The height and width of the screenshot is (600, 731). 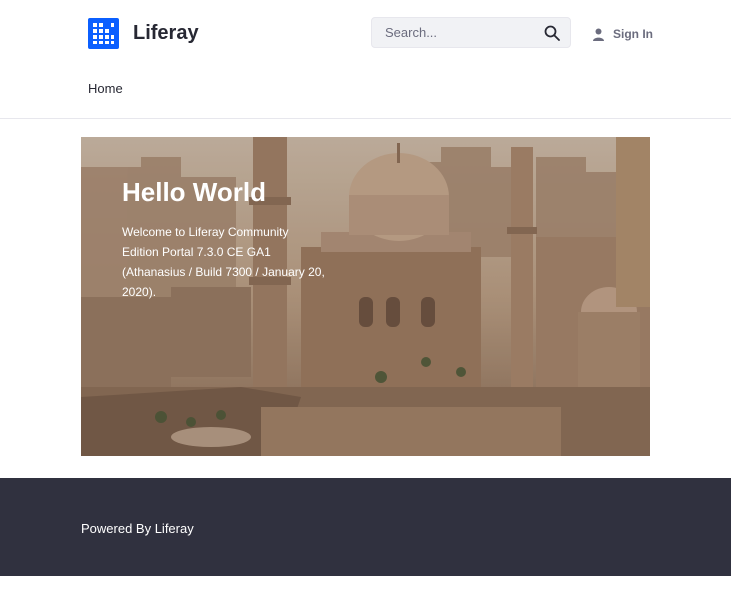 What do you see at coordinates (598, 34) in the screenshot?
I see `user-icon` at bounding box center [598, 34].